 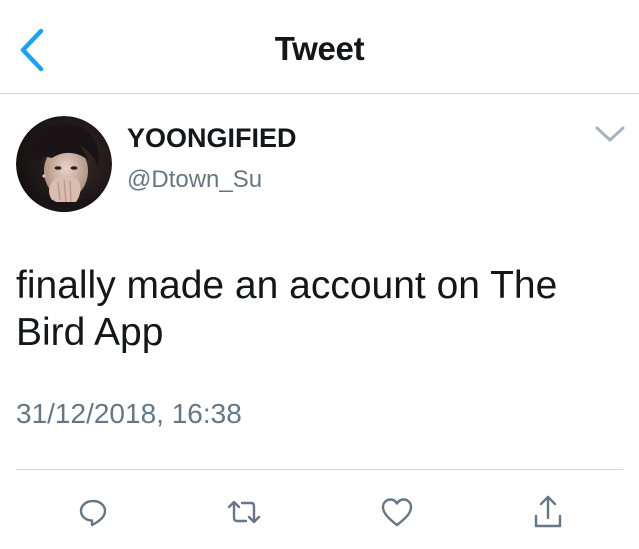 I want to click on page-title: Tweet, so click(x=319, y=48).